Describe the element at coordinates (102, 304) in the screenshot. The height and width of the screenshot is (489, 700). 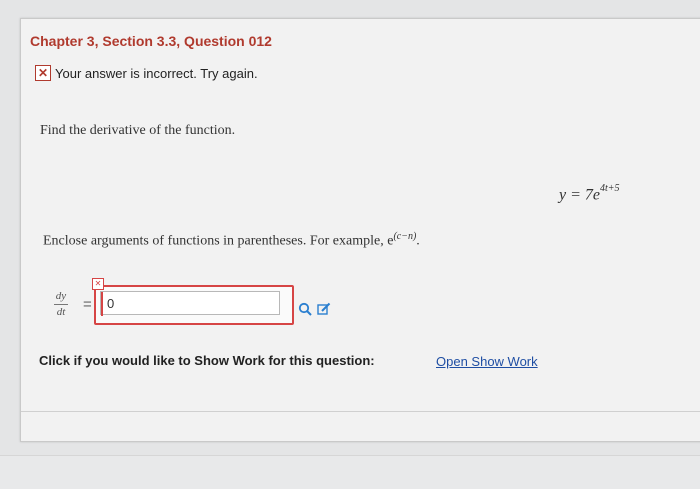
I see `error-indicator` at that location.